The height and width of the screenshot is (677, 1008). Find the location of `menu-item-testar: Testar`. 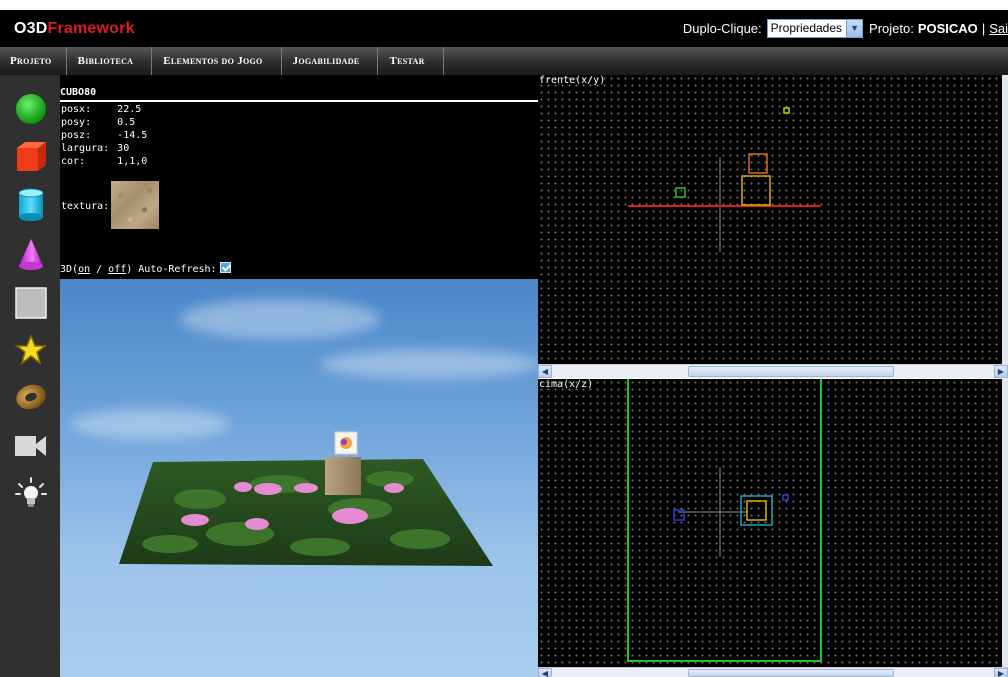

menu-item-testar: Testar is located at coordinates (411, 61).